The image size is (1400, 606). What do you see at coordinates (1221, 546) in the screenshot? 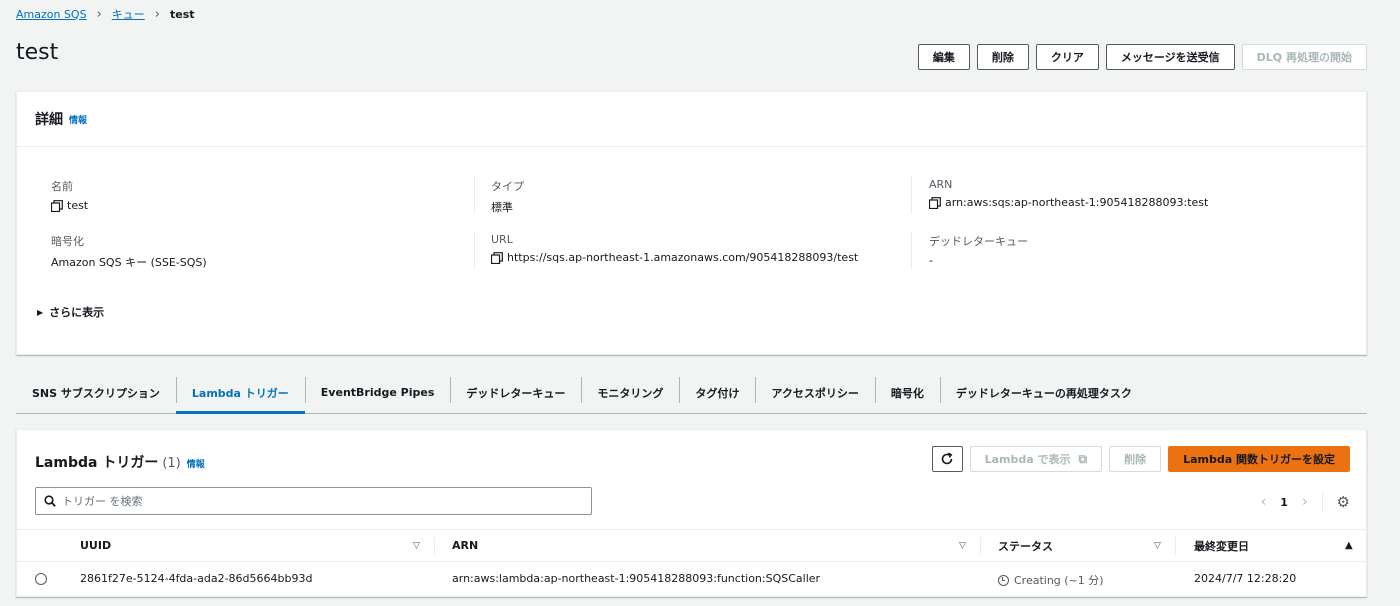
I see `column-header-last-modified: 最終変更日` at bounding box center [1221, 546].